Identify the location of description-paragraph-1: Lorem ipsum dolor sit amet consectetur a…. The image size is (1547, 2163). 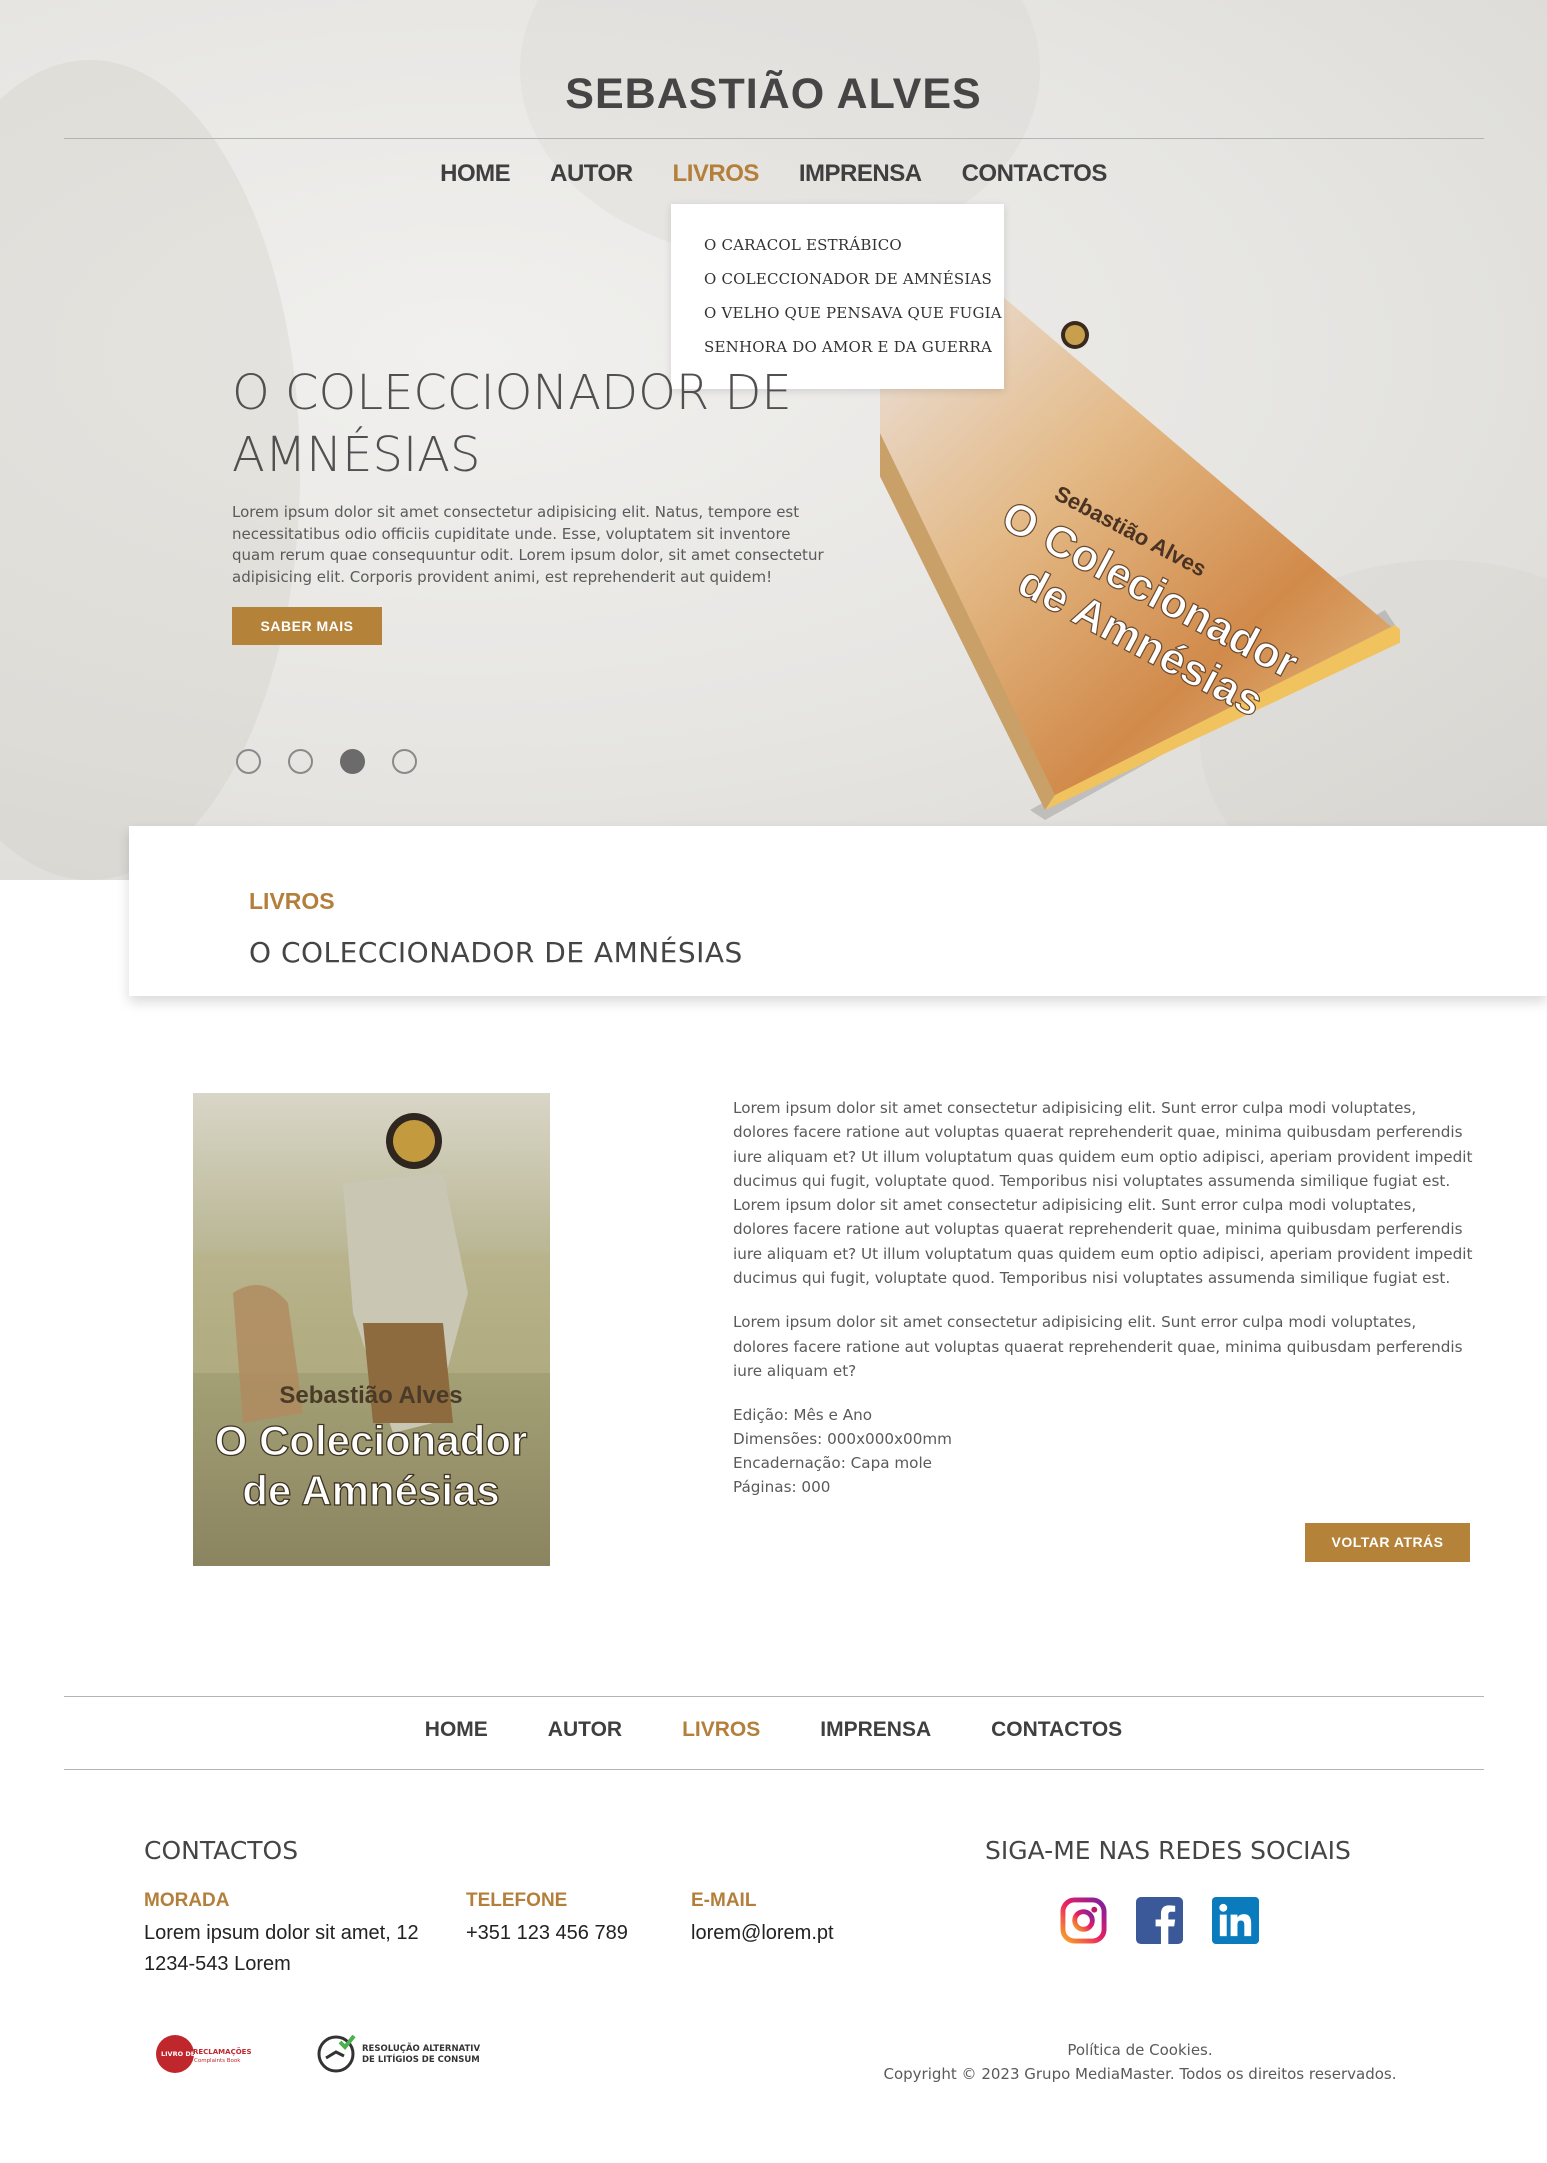
(1103, 1193).